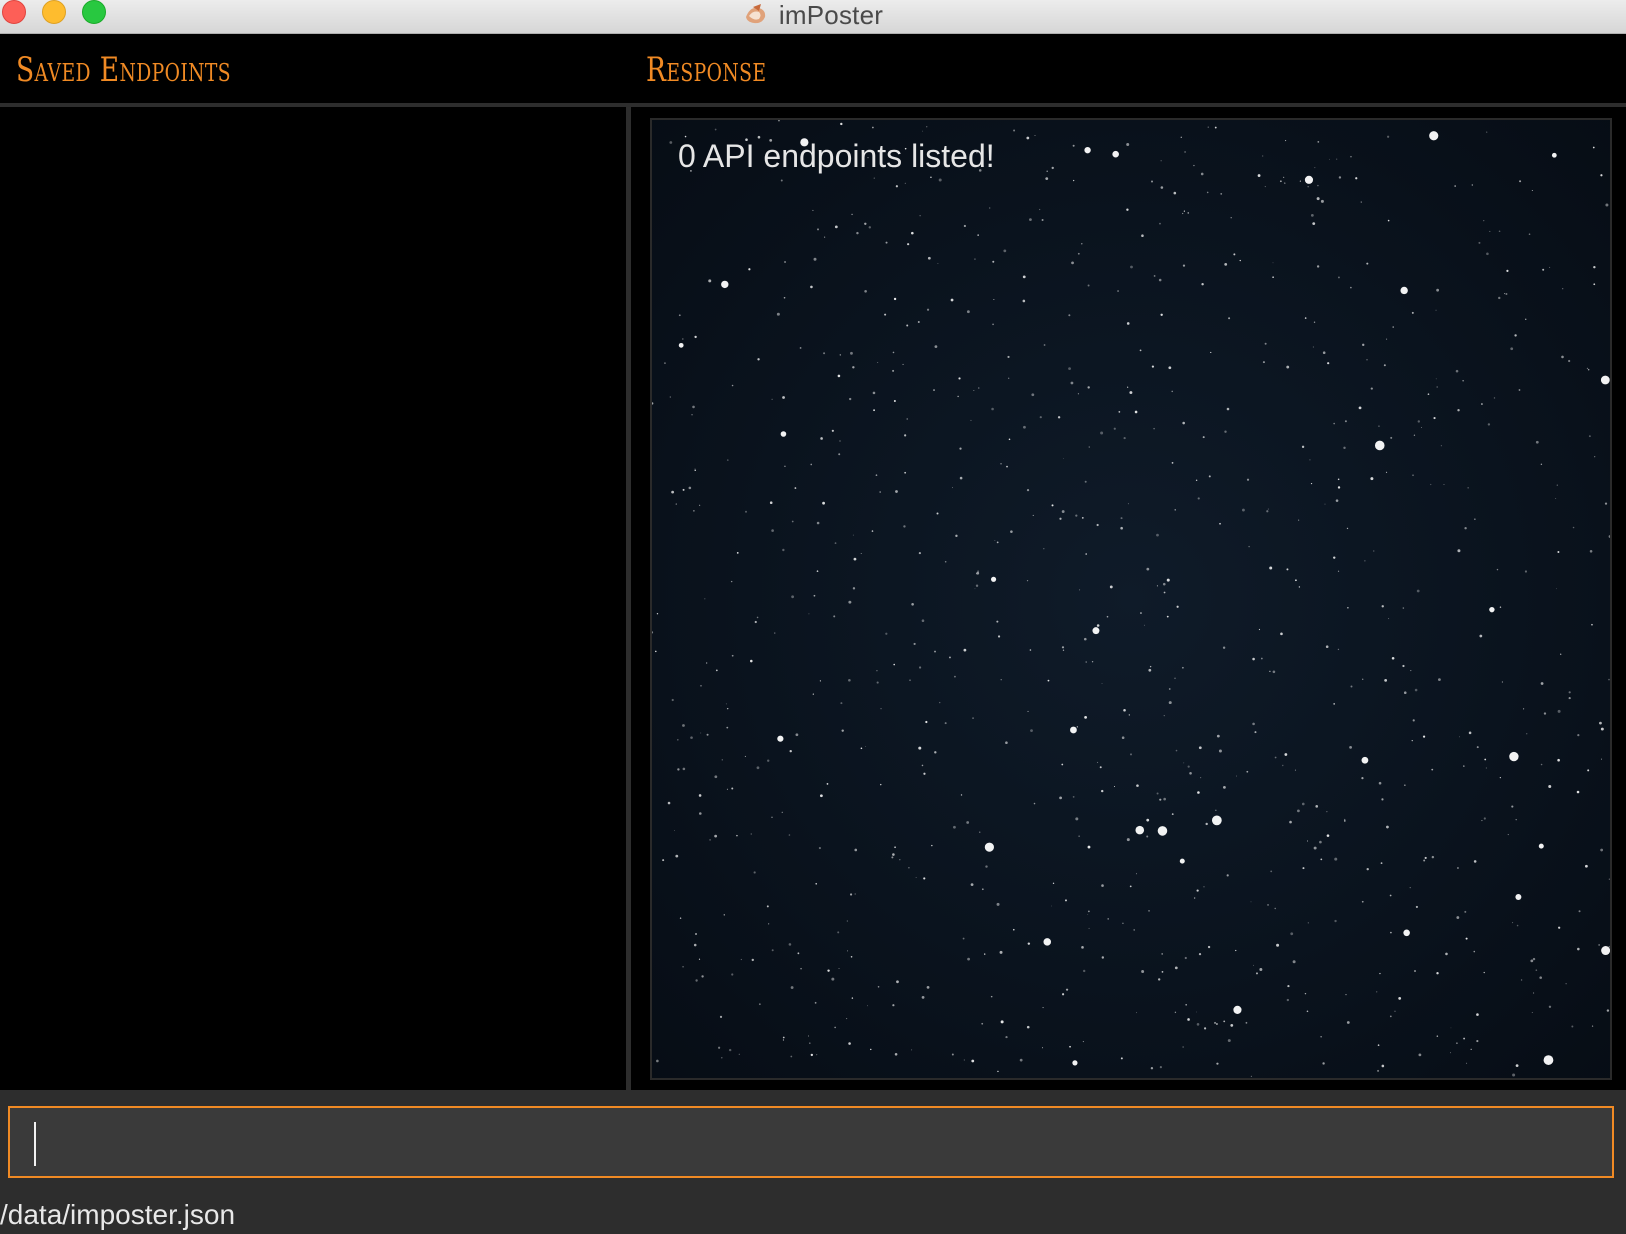 This screenshot has width=1626, height=1234. What do you see at coordinates (836, 156) in the screenshot?
I see `response-message: 0 API endpoints listed!` at bounding box center [836, 156].